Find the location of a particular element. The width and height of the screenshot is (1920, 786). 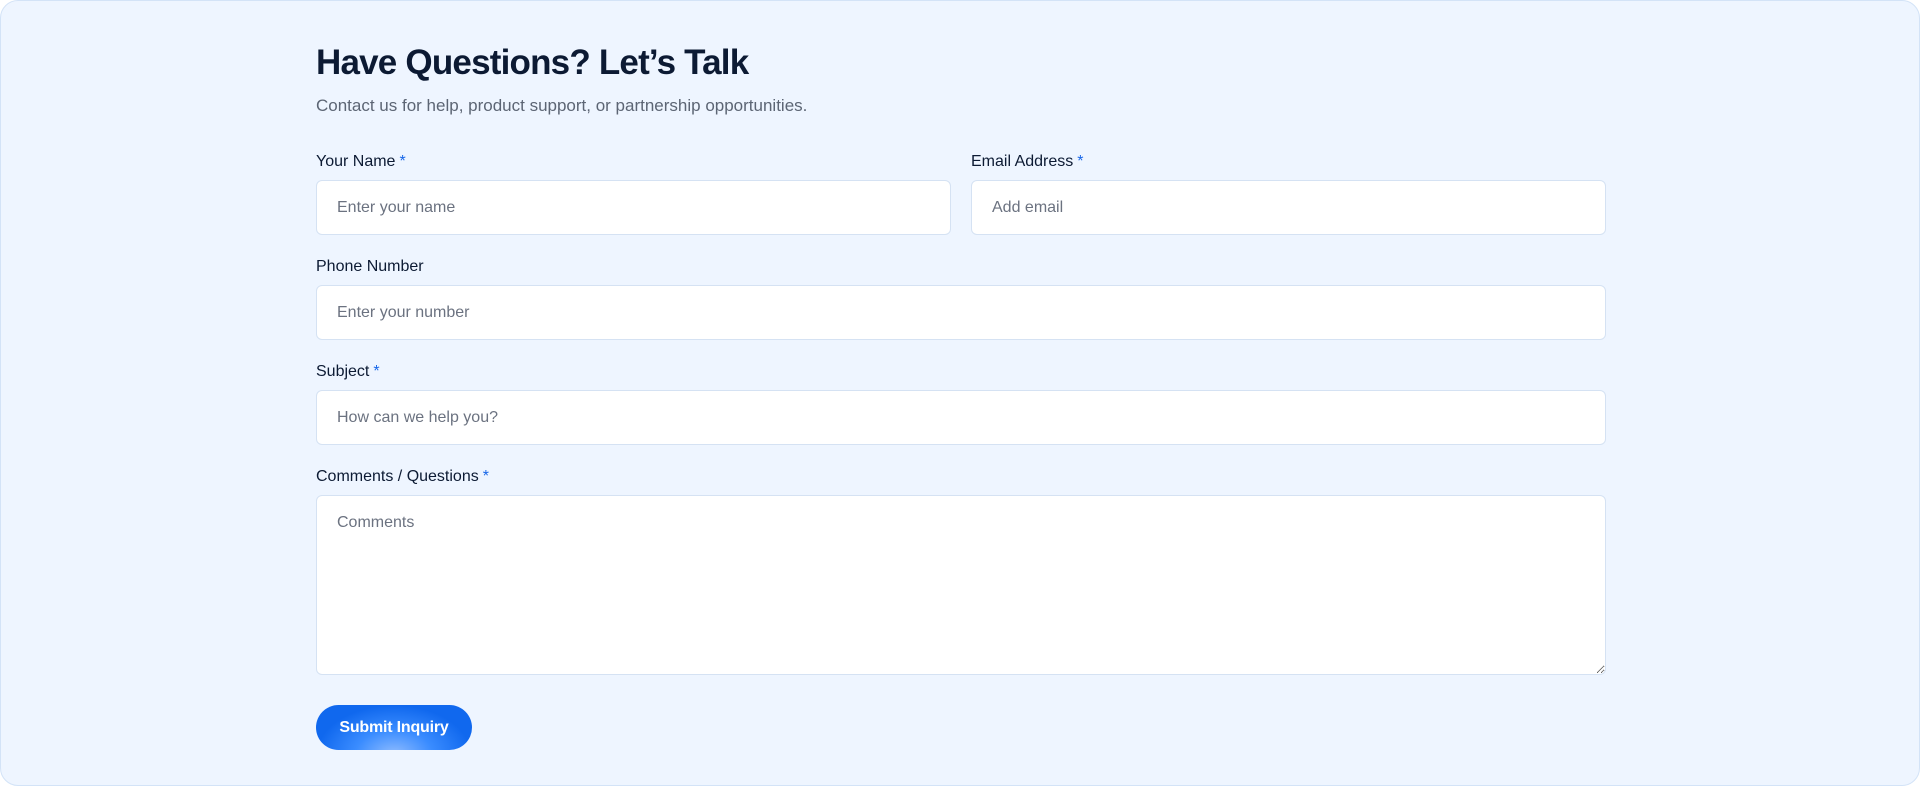

subject-label: Subject * is located at coordinates (961, 372).